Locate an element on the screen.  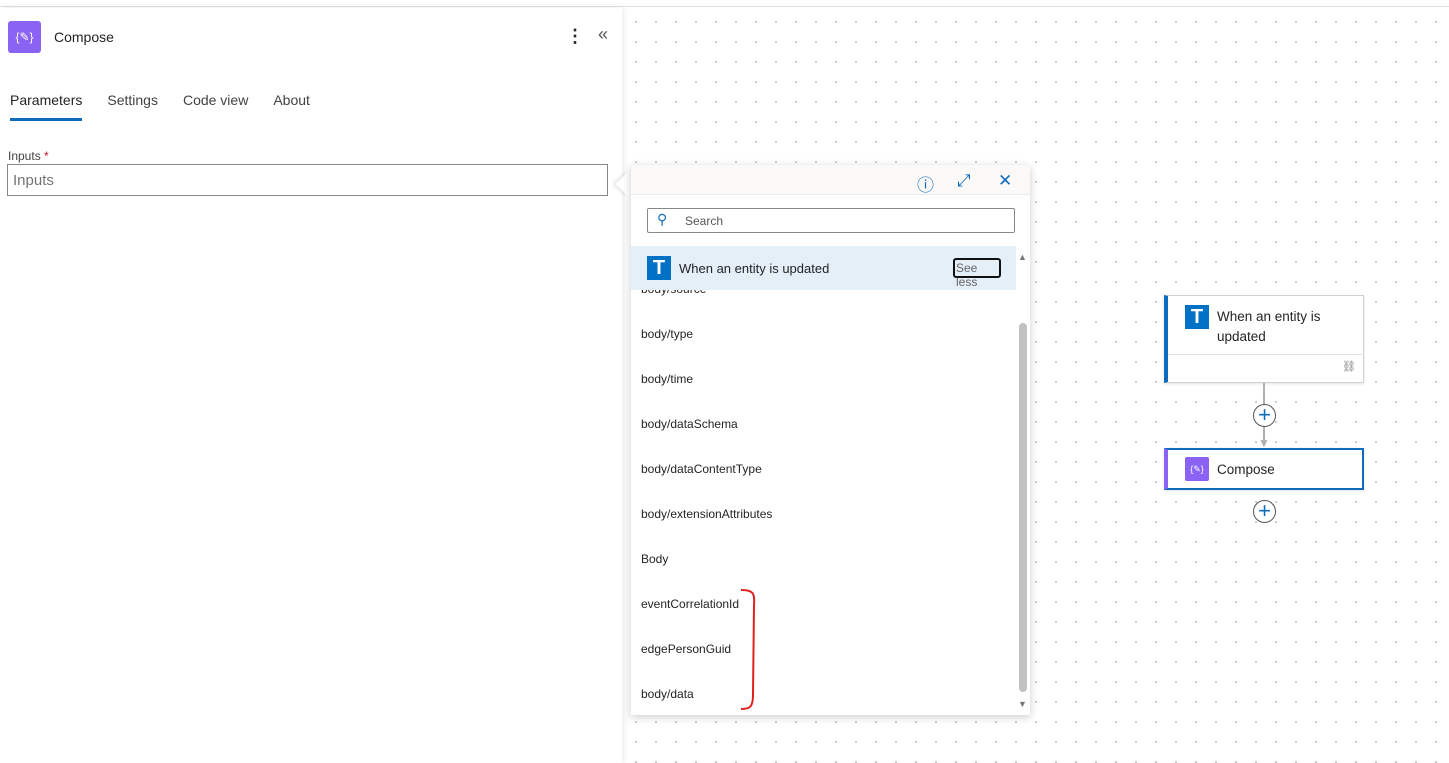
trigger-card: T When an entity is updated ⛓ is located at coordinates (1264, 339).